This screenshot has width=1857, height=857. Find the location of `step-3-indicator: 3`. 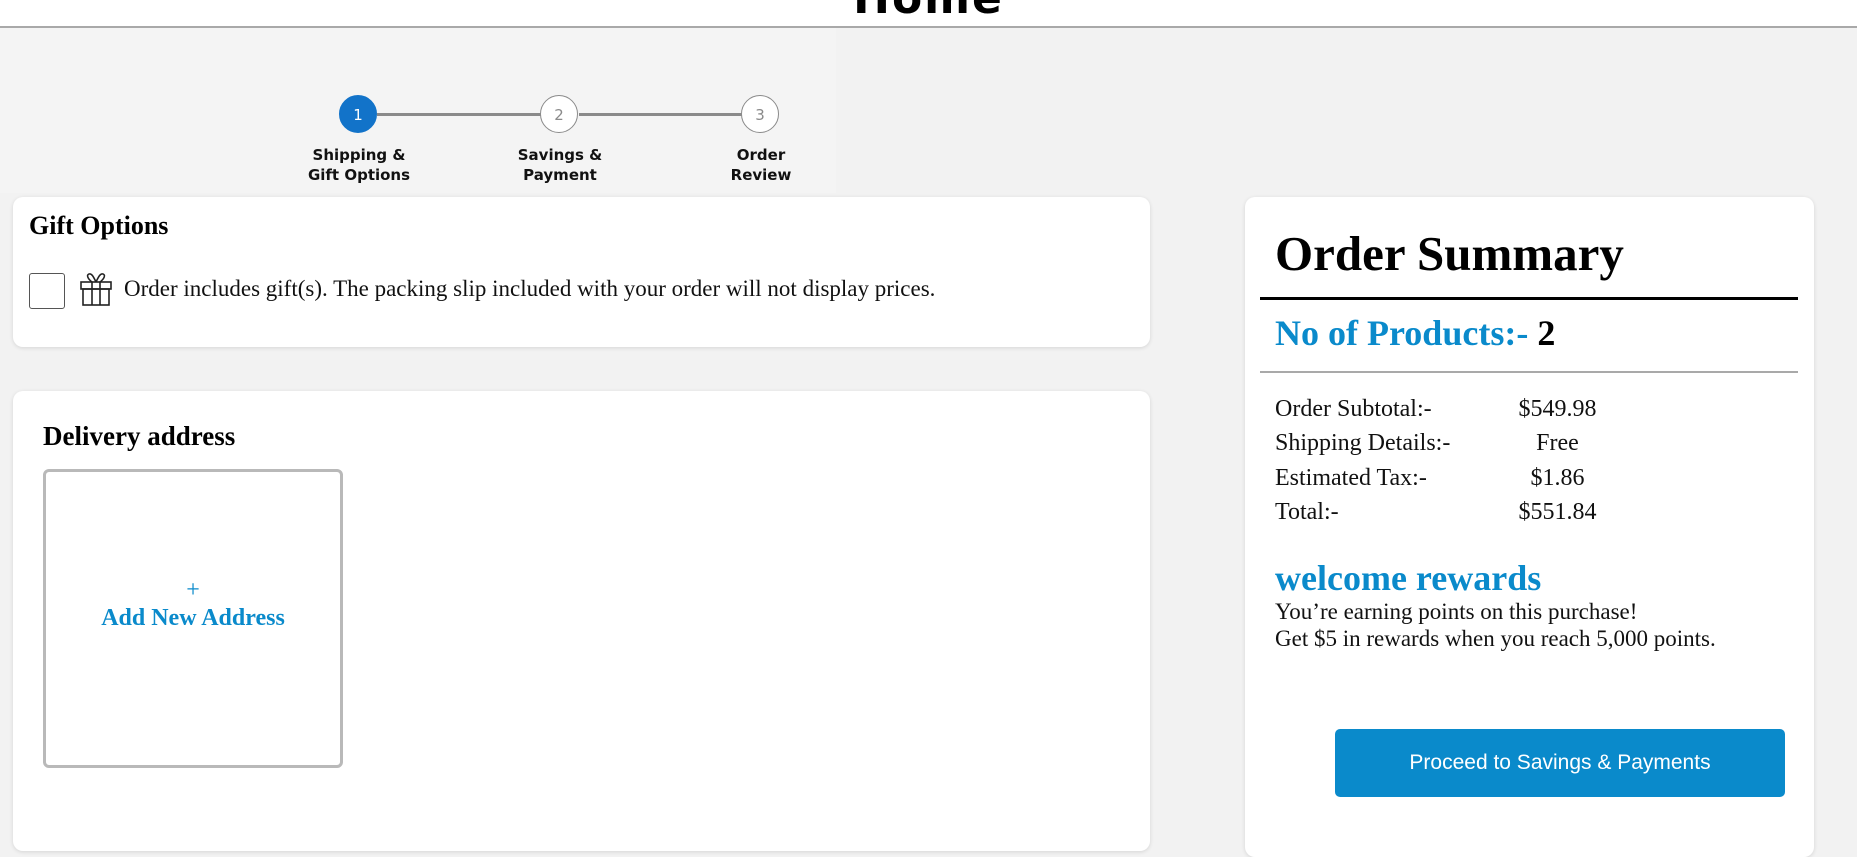

step-3-indicator: 3 is located at coordinates (760, 114).